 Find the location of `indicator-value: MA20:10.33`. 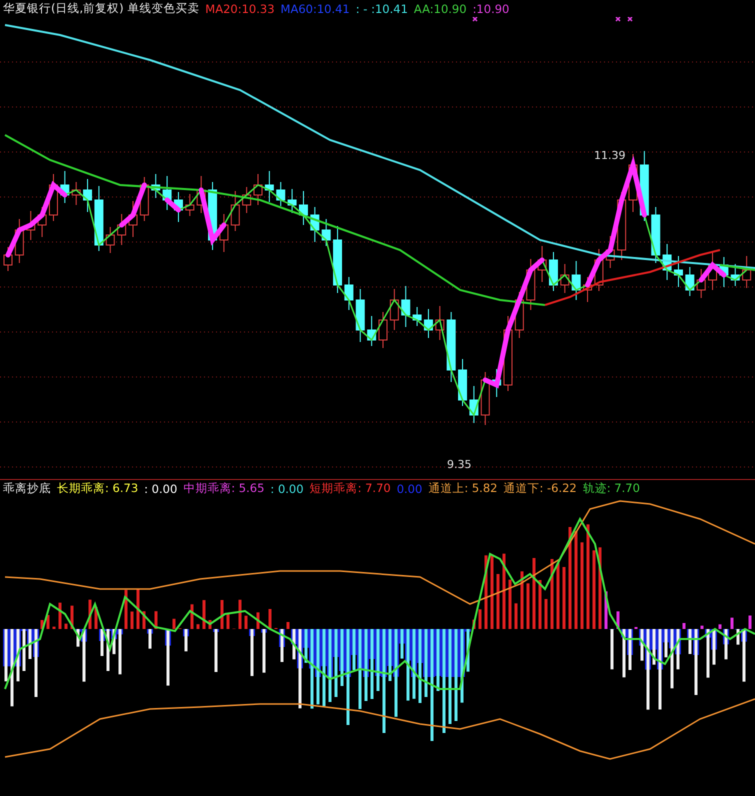

indicator-value: MA20:10.33 is located at coordinates (240, 9).